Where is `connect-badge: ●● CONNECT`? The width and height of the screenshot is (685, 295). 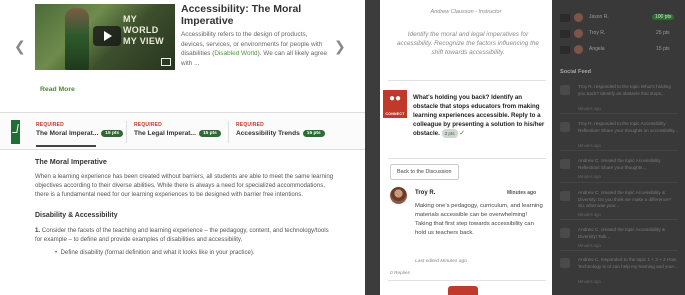
connect-badge: ●● CONNECT is located at coordinates (395, 104).